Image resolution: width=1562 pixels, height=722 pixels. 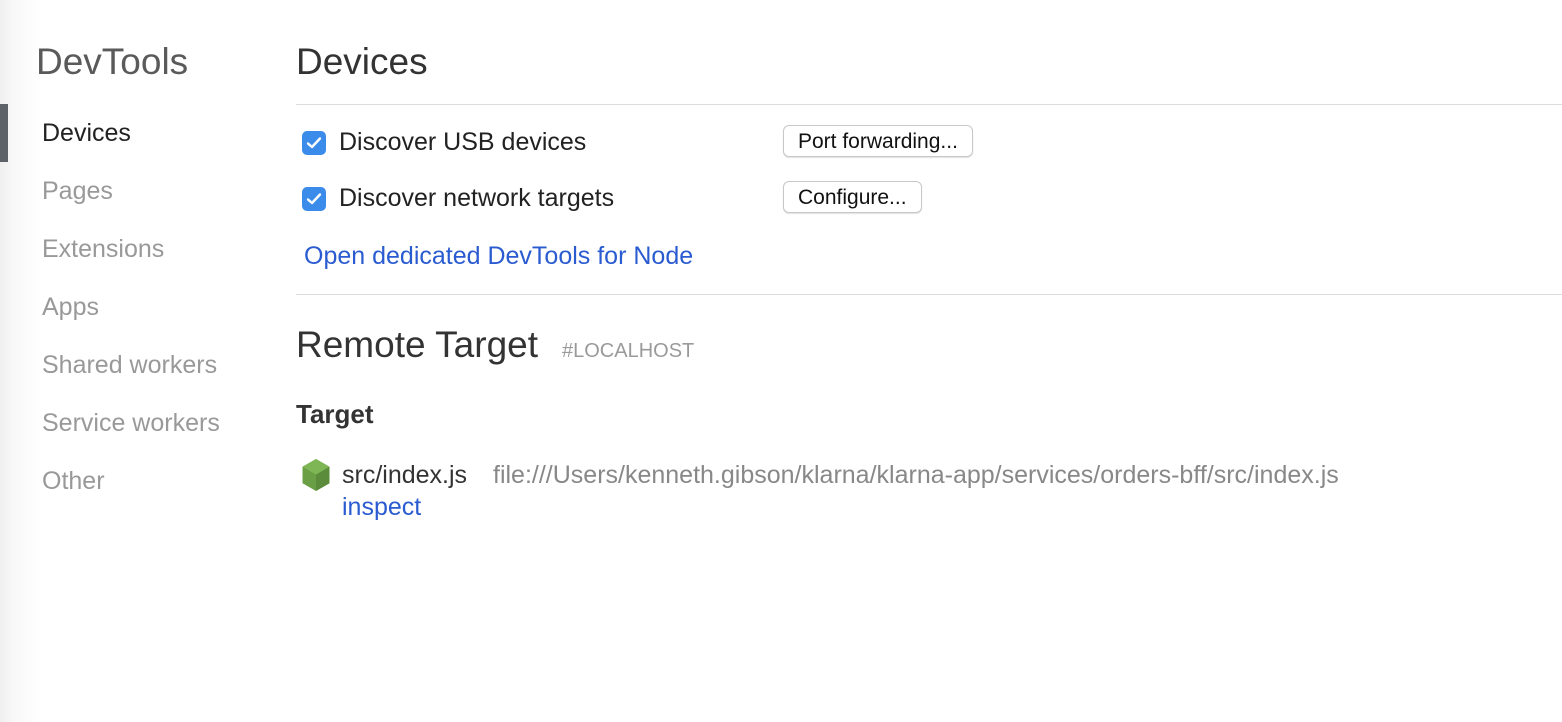 I want to click on discover-network-checkbox, so click(x=314, y=199).